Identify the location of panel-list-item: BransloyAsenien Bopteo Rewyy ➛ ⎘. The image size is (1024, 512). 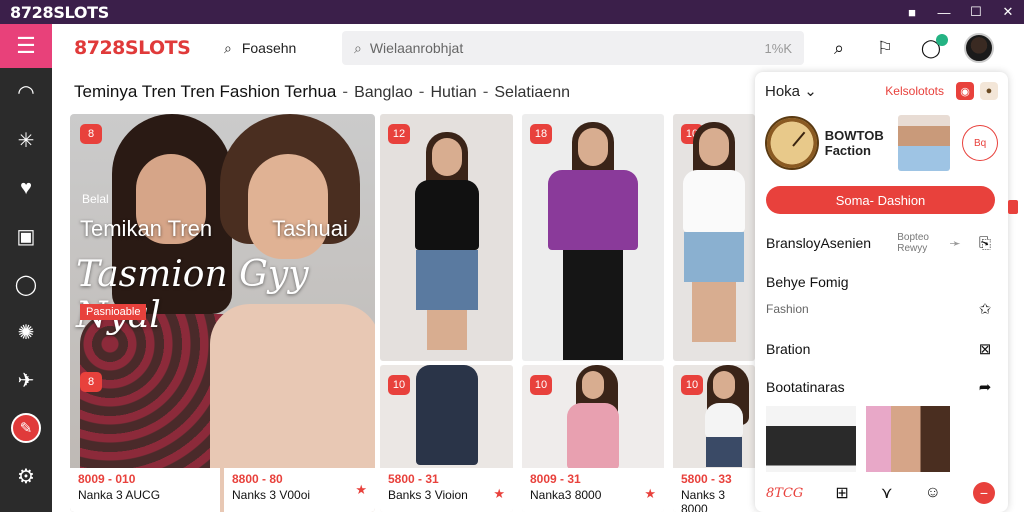
(880, 243).